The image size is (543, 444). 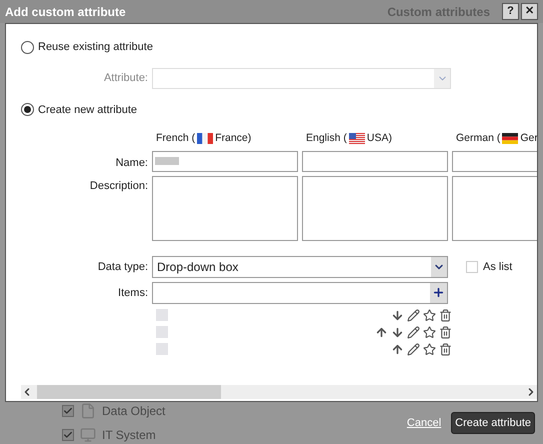 What do you see at coordinates (167, 161) in the screenshot?
I see `redacted-value` at bounding box center [167, 161].